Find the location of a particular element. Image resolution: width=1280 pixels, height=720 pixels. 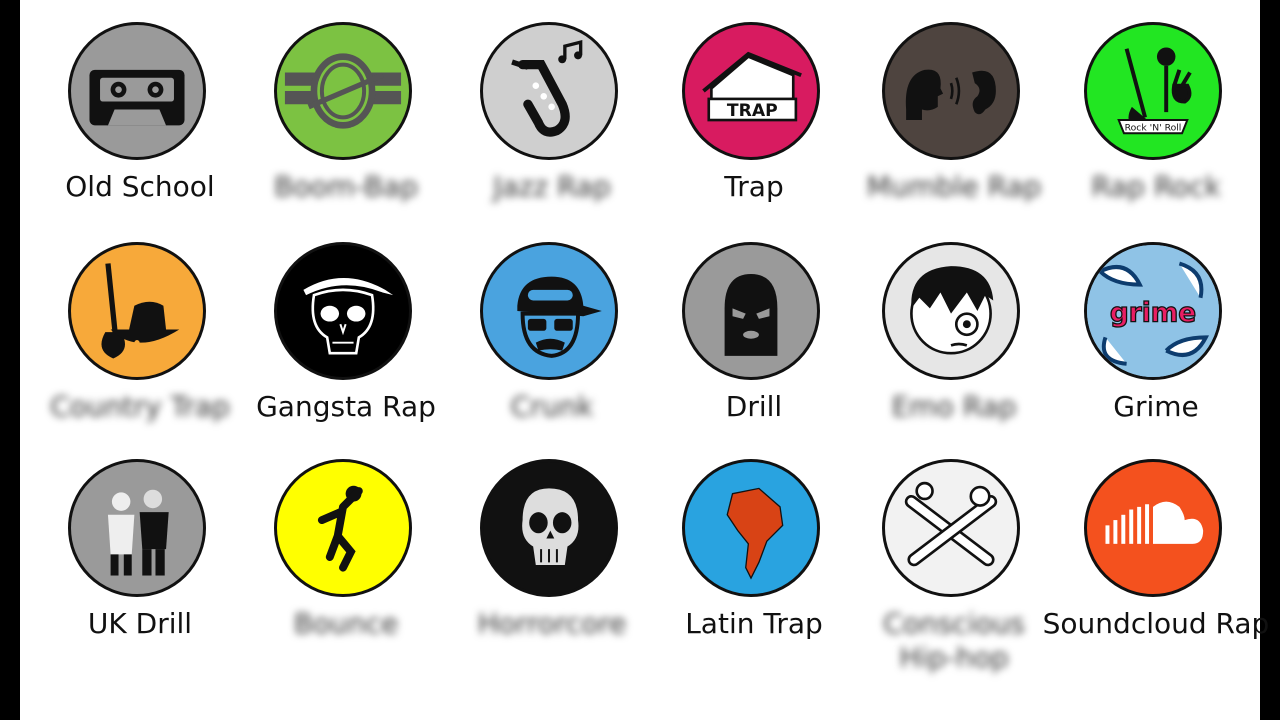

genre-tile: Soundcloud Rap is located at coordinates (1156, 552).